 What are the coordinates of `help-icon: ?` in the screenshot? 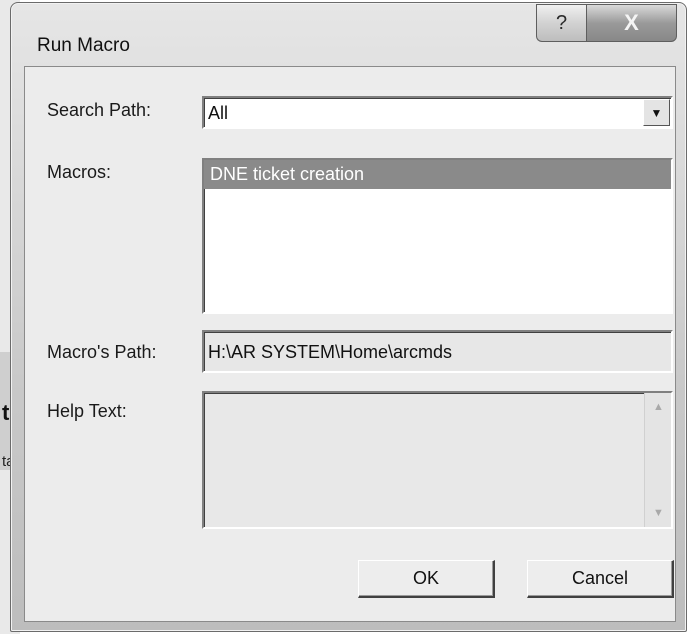 It's located at (561, 22).